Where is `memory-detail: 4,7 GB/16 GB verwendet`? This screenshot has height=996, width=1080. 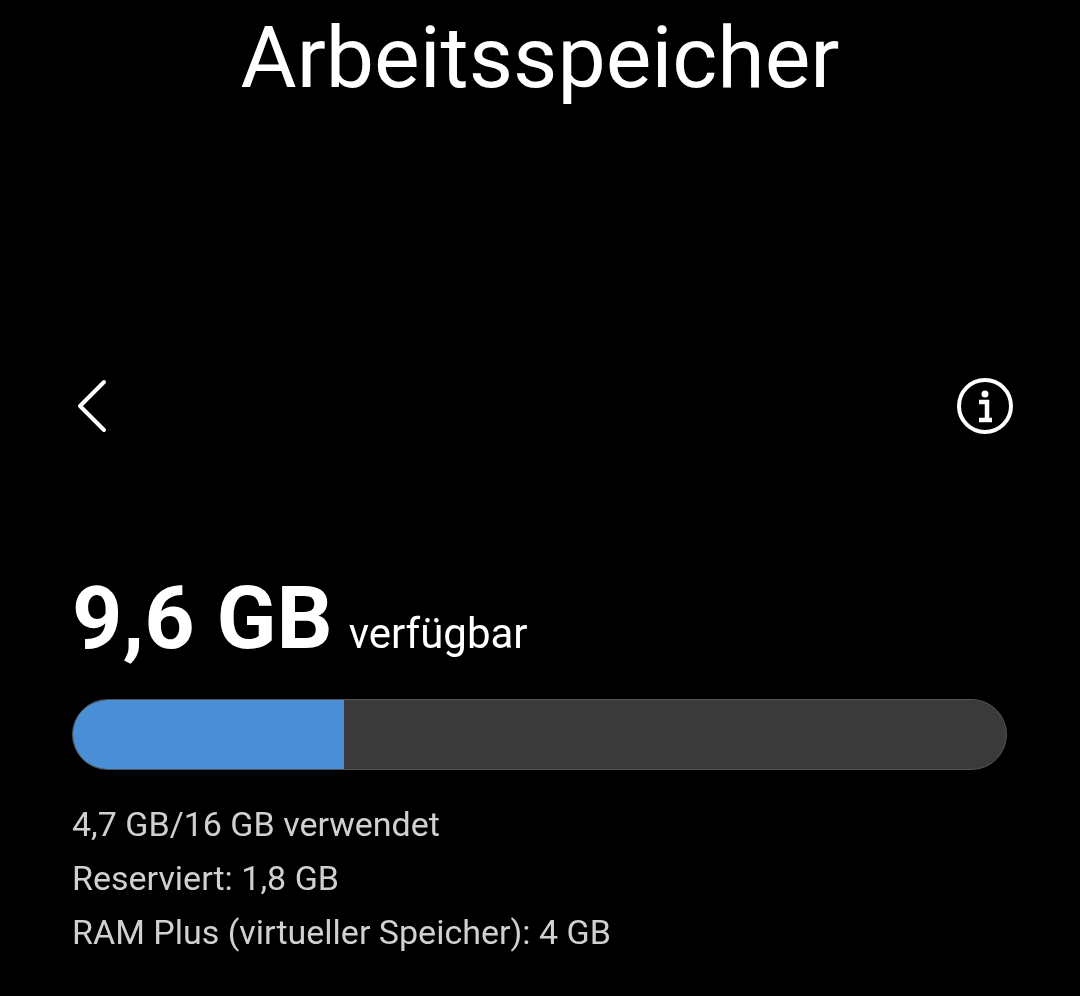 memory-detail: 4,7 GB/16 GB verwendet is located at coordinates (256, 824).